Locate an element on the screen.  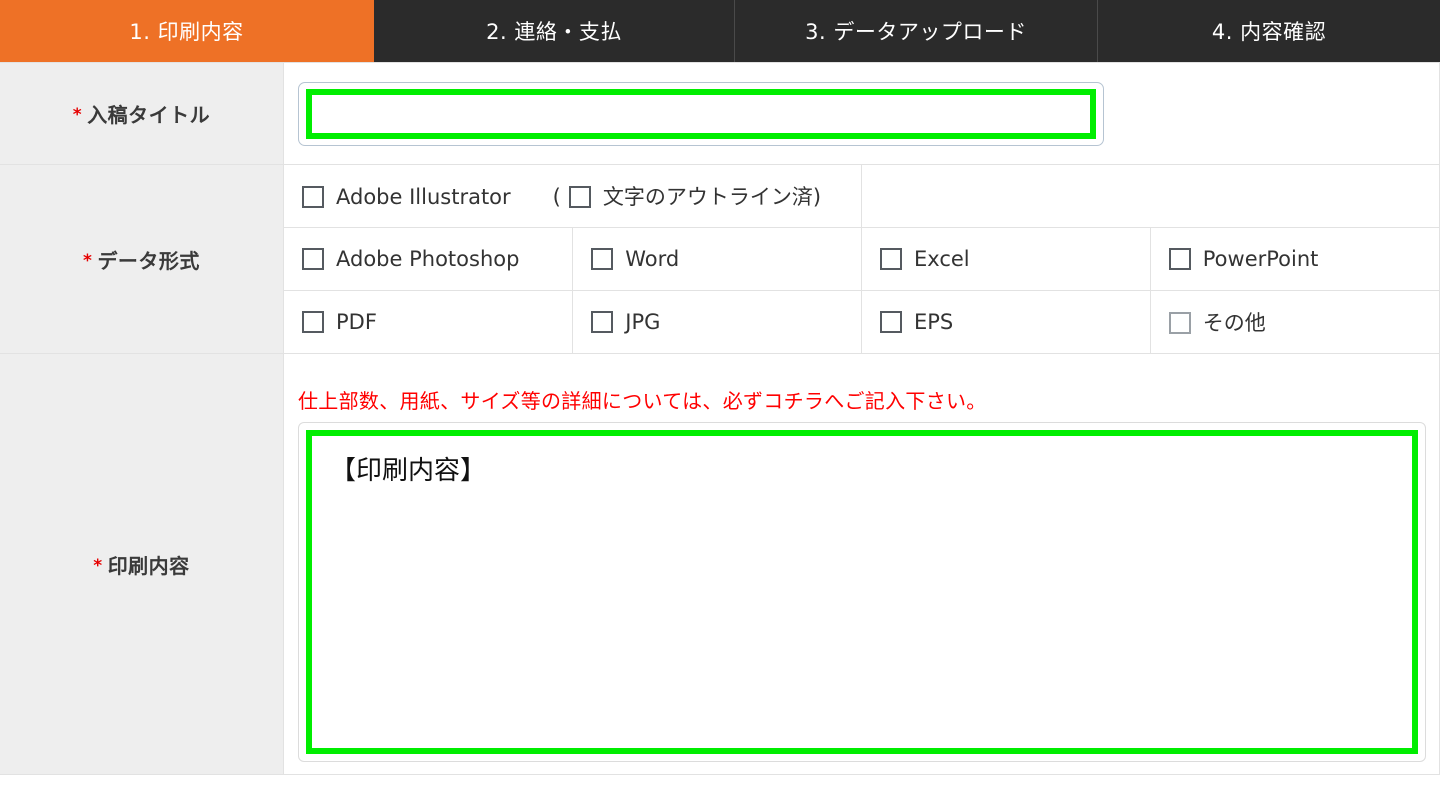
checkbox-excel-icon is located at coordinates (891, 259).